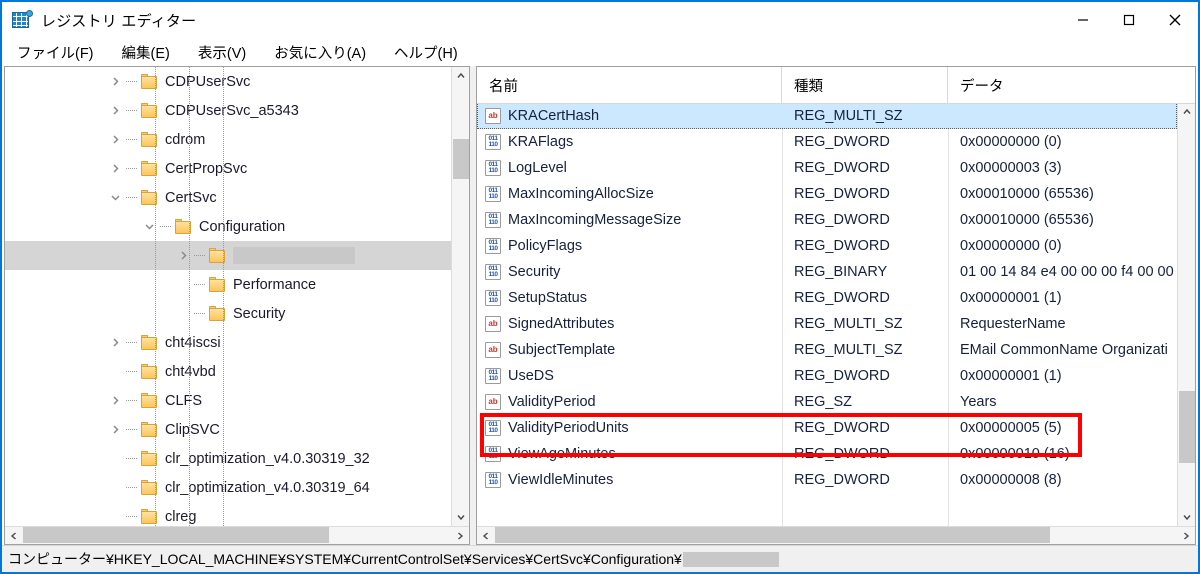  Describe the element at coordinates (554, 116) in the screenshot. I see `value-name-text: KRACertHash` at that location.